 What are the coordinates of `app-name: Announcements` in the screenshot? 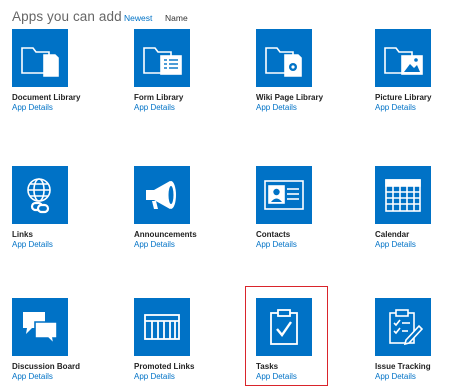 It's located at (184, 234).